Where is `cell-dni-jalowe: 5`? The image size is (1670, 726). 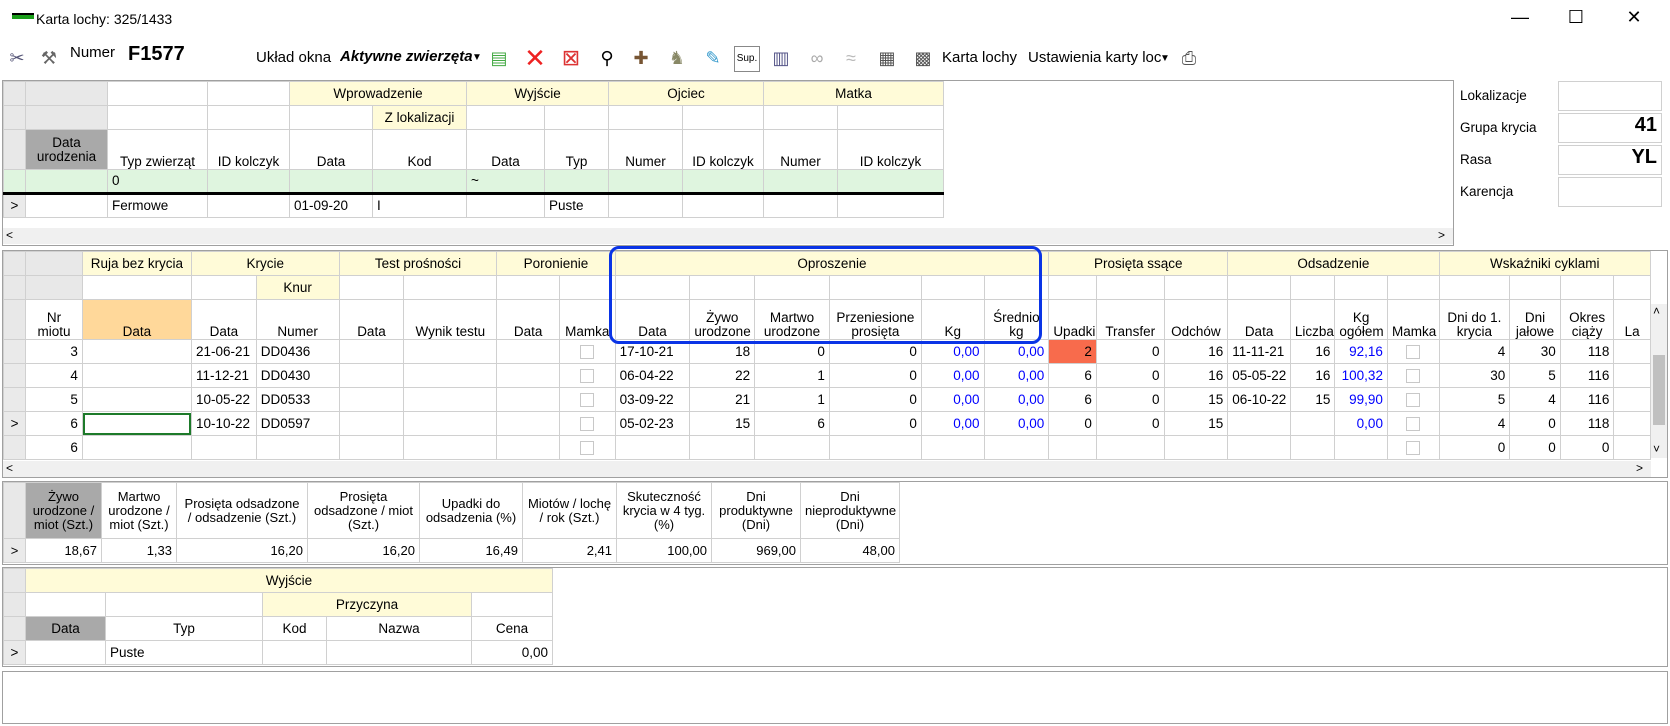 cell-dni-jalowe: 5 is located at coordinates (1535, 375).